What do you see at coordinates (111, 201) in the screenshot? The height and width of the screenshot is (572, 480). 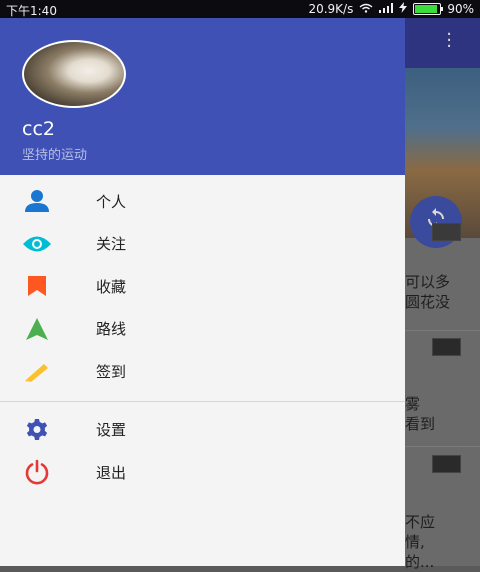 I see `menu-item-label: 个人` at bounding box center [111, 201].